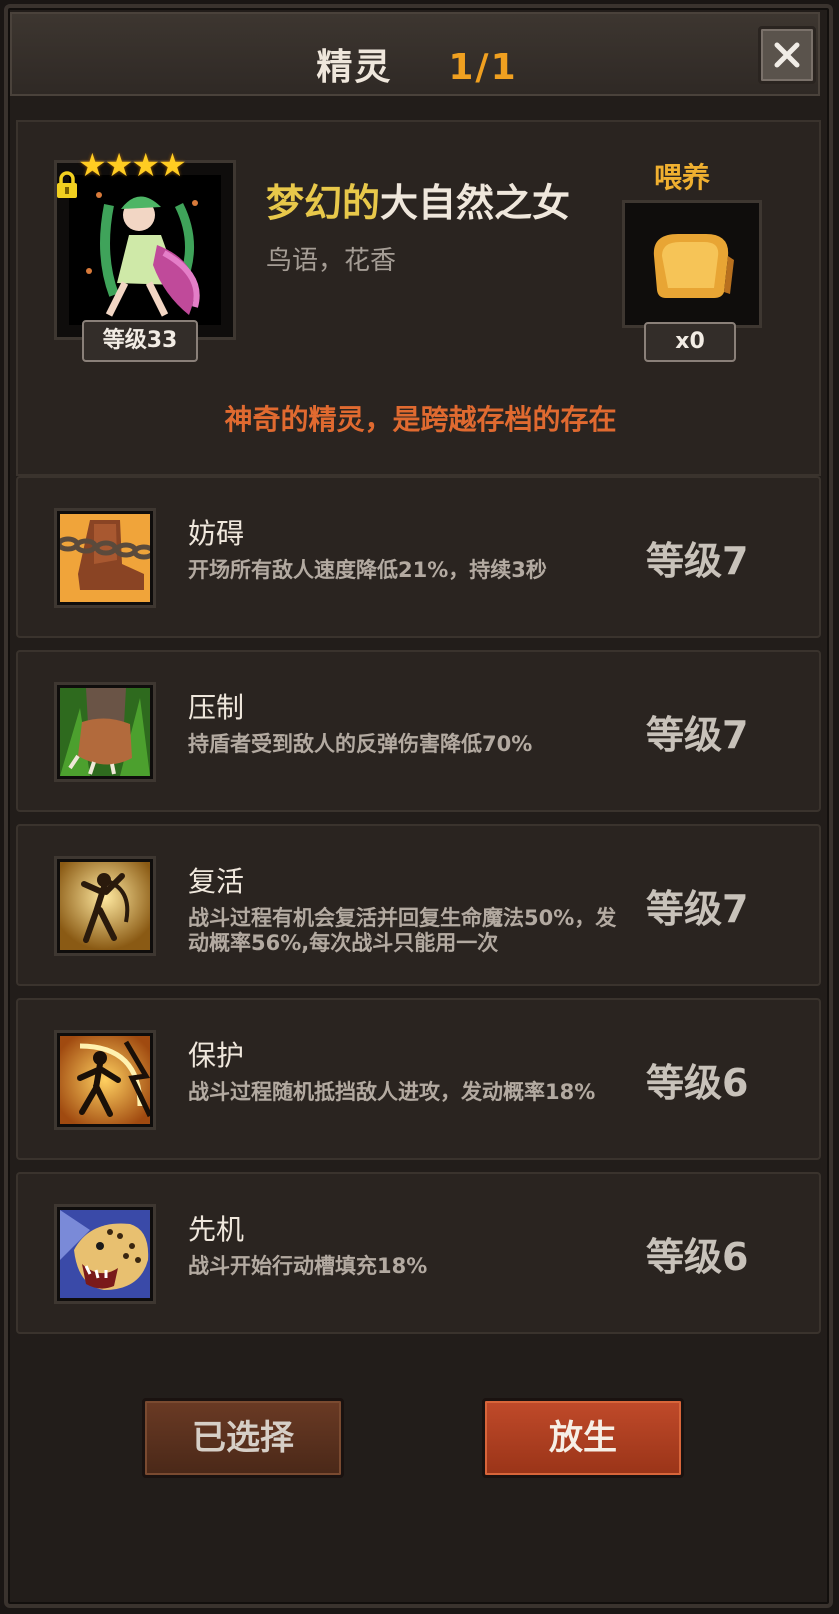  I want to click on spirit-portrait-frame, so click(145, 250).